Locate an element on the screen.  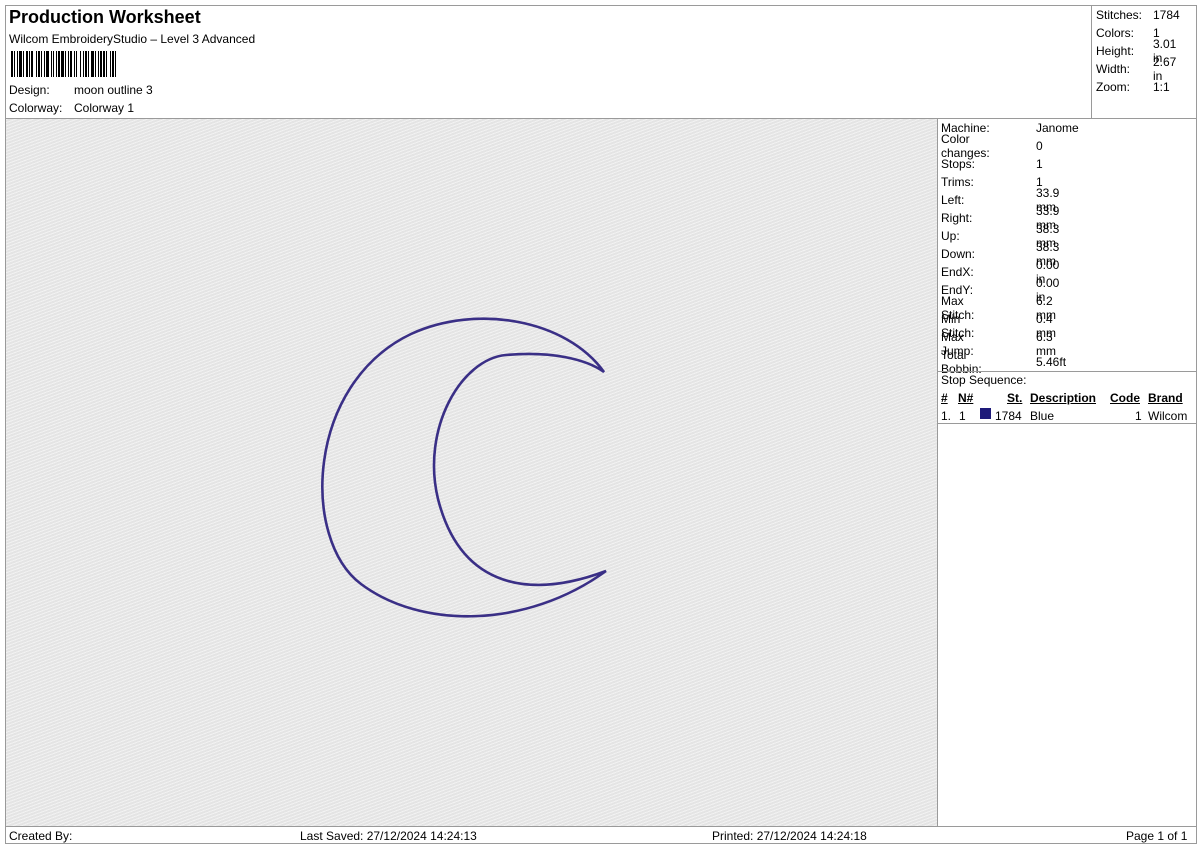
machine-info-value: 6.3 mm is located at coordinates (1046, 344).